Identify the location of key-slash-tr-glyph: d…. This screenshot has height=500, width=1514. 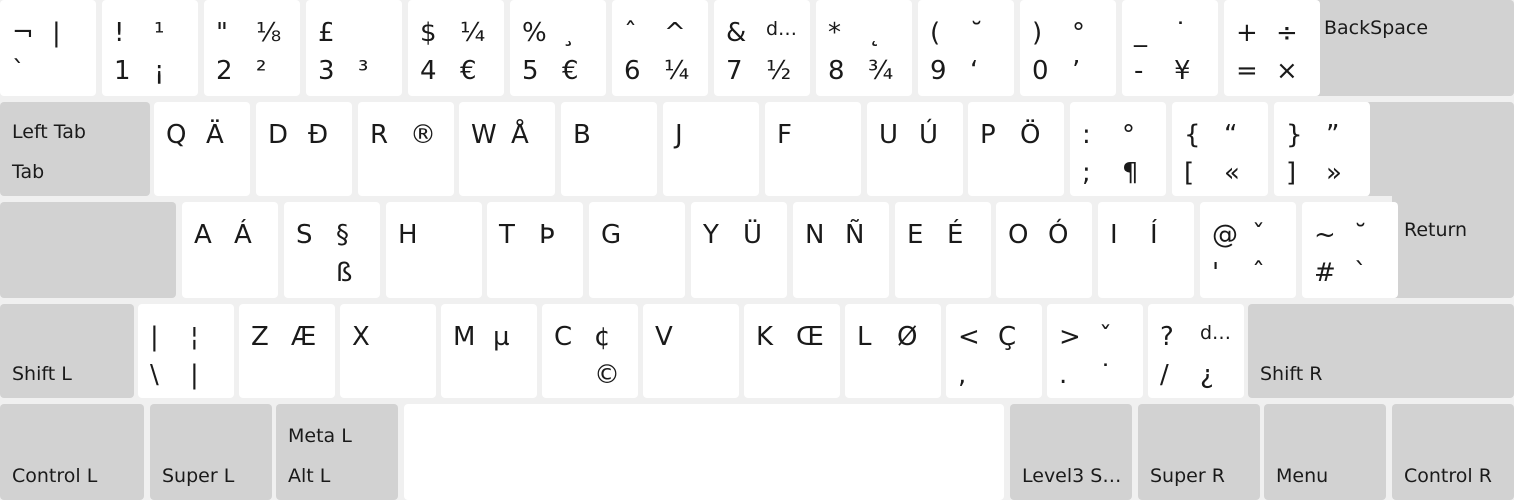
(1216, 333).